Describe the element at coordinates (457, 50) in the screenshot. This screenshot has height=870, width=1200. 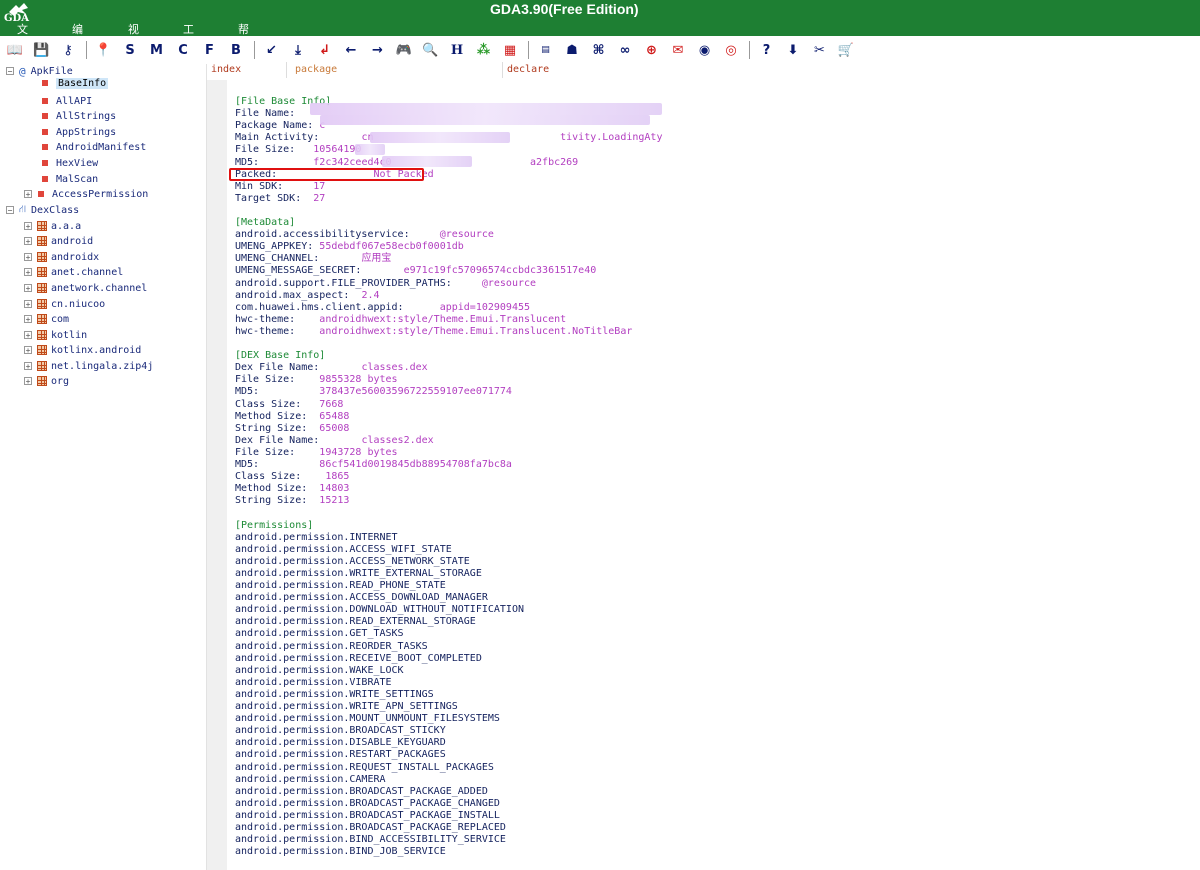
I see `tool-h-button: H` at that location.